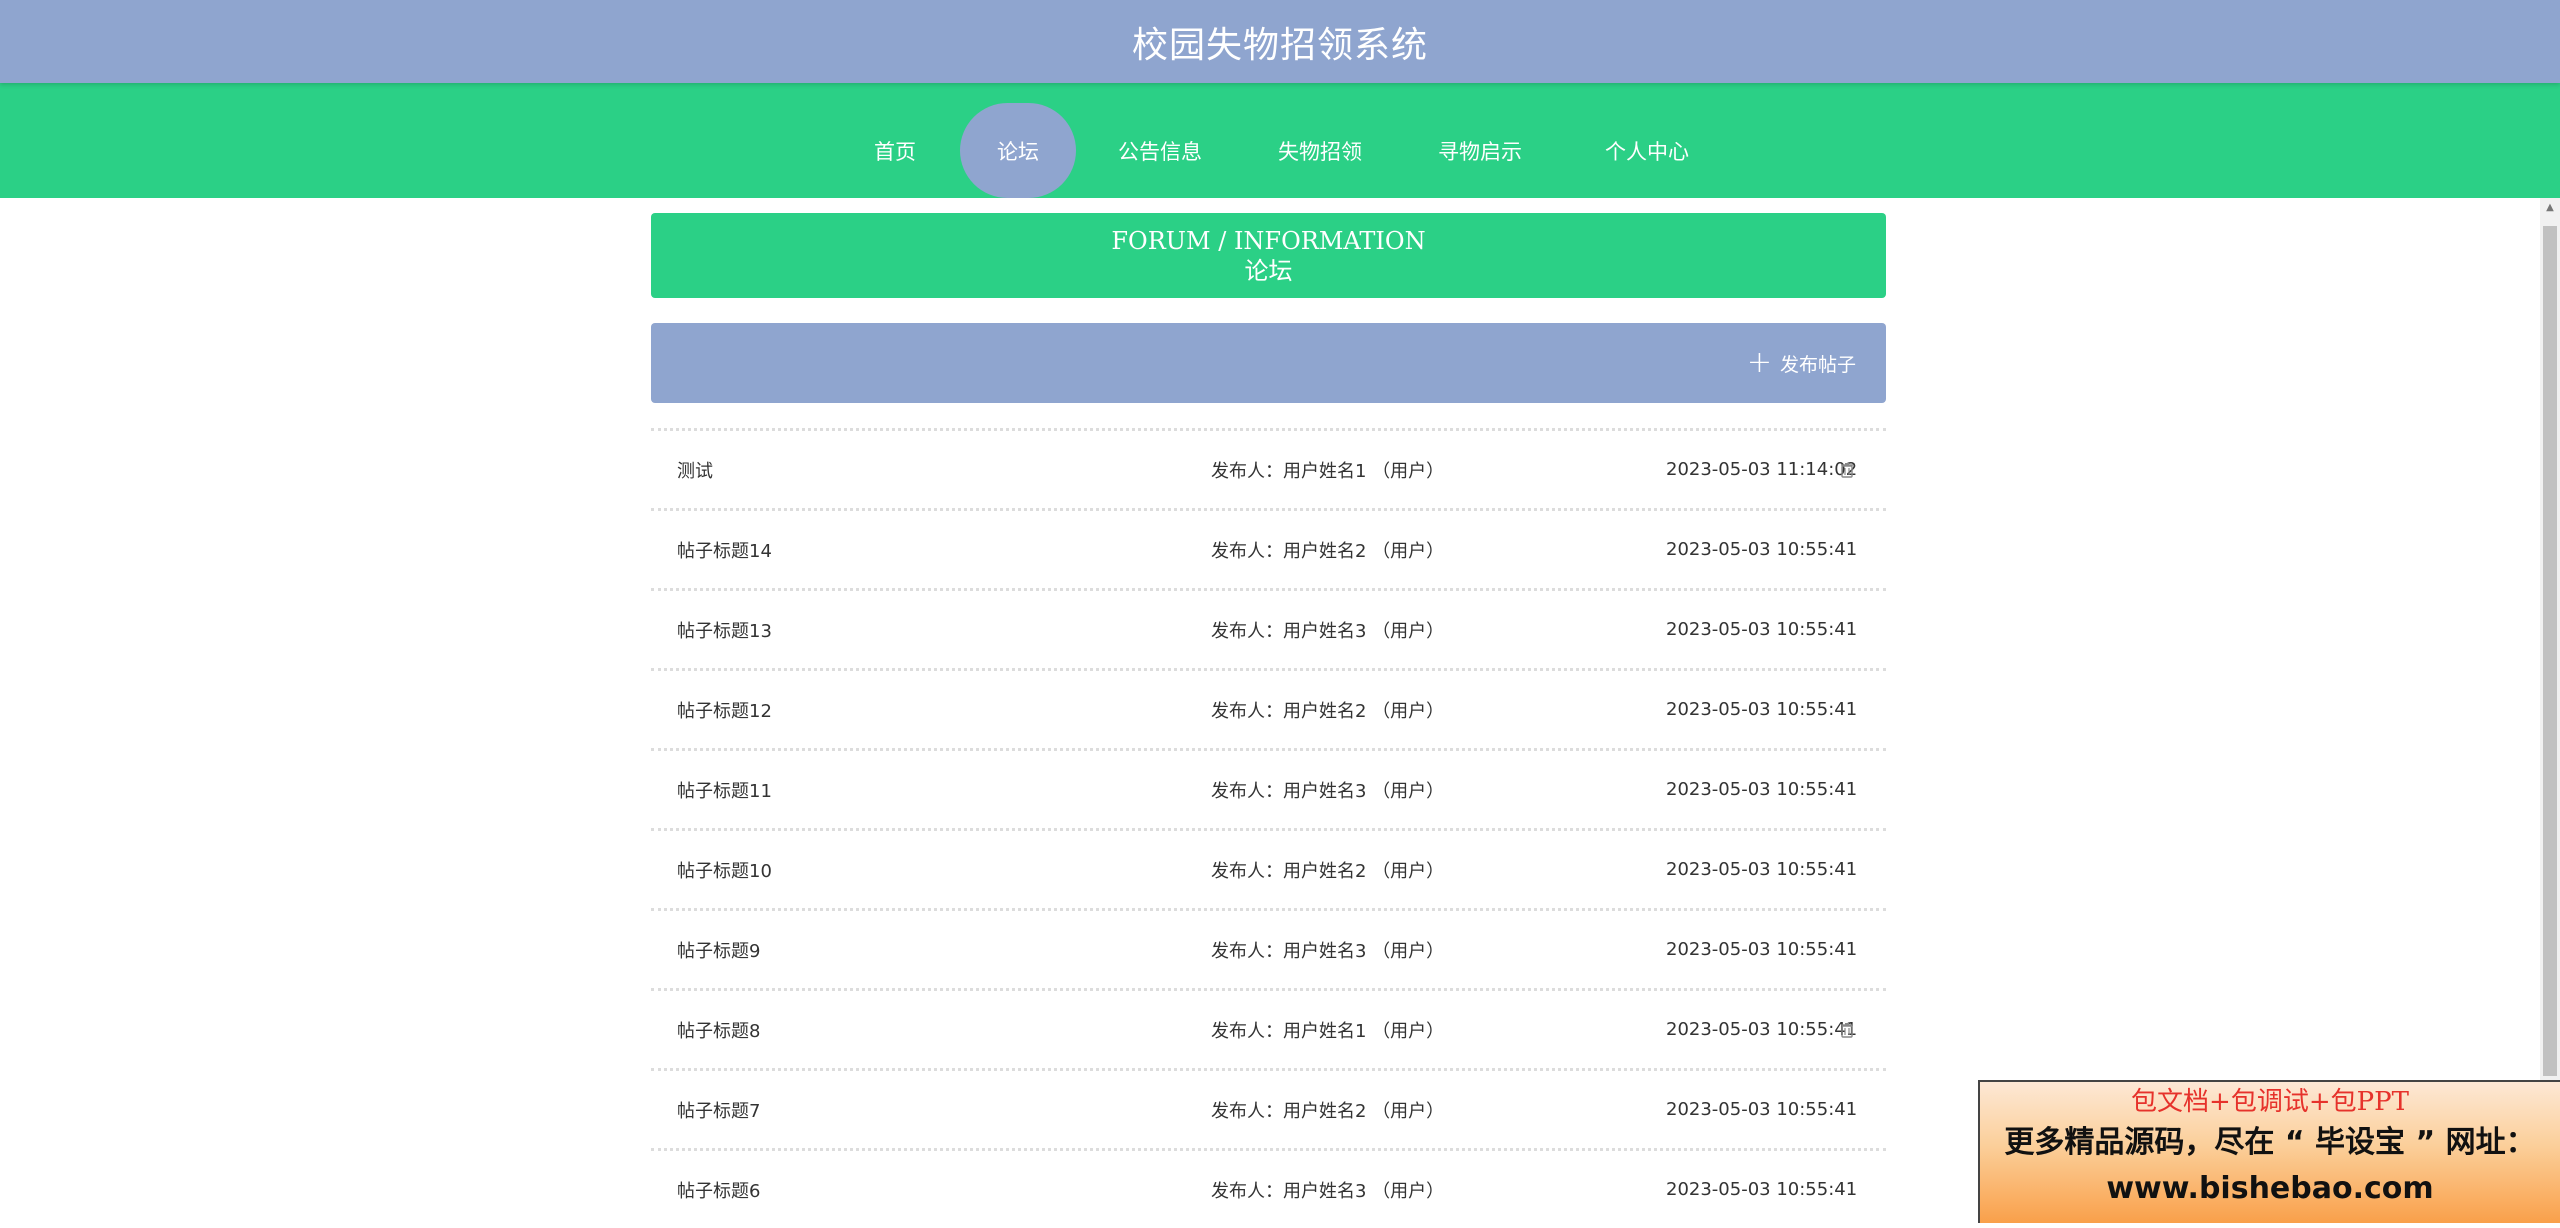 This screenshot has width=2560, height=1228. Describe the element at coordinates (1268, 240) in the screenshot. I see `banner-title-en: FORUM / INFORMATION` at that location.